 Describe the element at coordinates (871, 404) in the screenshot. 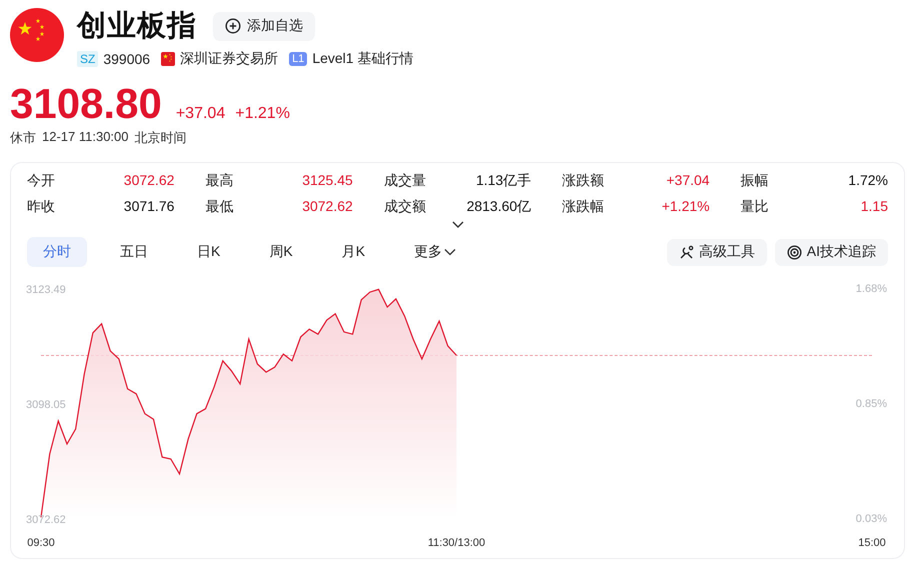

I see `percent-axis-label: 0.85%` at that location.